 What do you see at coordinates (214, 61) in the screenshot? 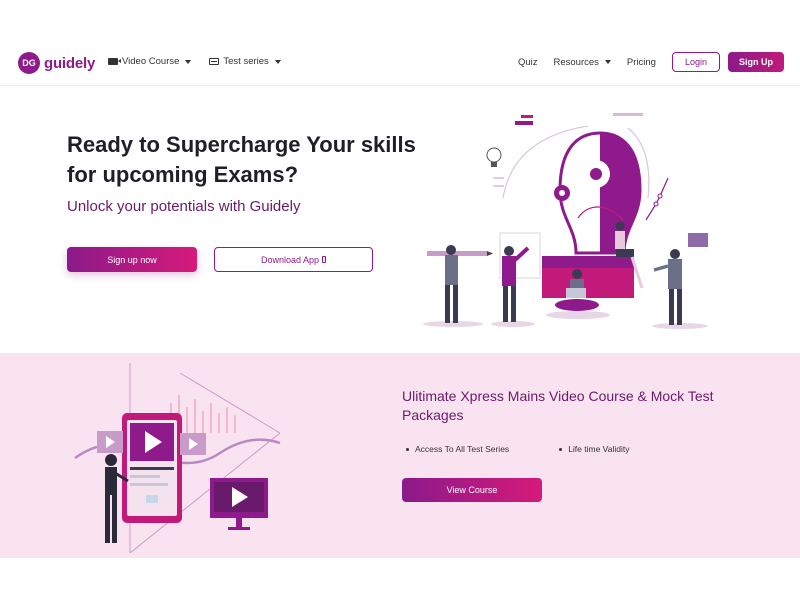
I see `test-series-icon` at bounding box center [214, 61].